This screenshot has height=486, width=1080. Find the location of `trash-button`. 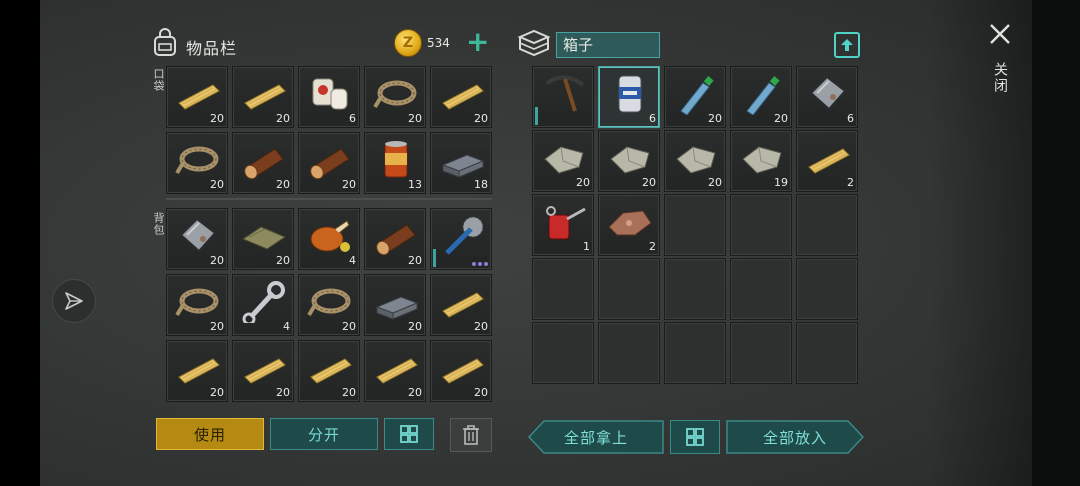

trash-button is located at coordinates (471, 435).